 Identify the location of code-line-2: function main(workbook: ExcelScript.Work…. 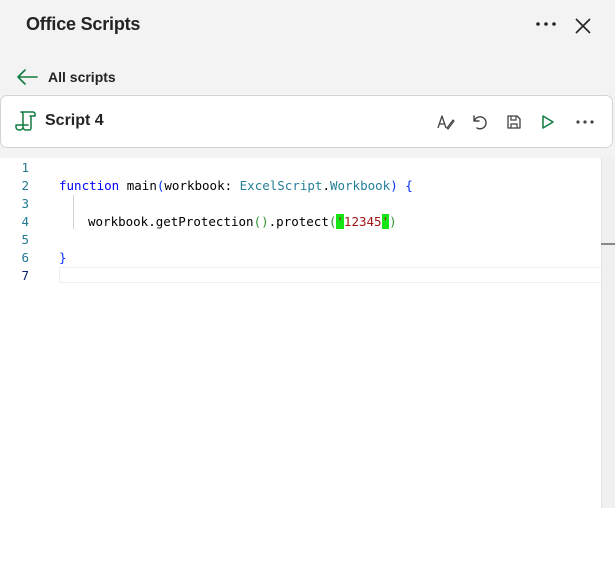
(236, 186).